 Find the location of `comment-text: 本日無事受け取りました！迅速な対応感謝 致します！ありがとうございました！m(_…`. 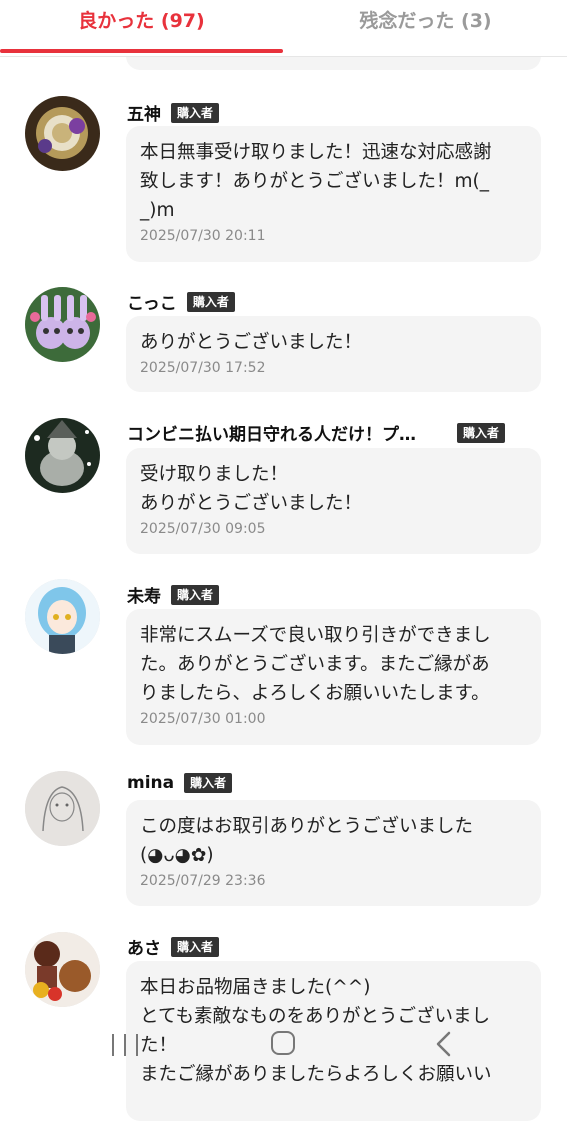

comment-text: 本日無事受け取りました！迅速な対応感謝 致します！ありがとうございました！m(_… is located at coordinates (316, 181).